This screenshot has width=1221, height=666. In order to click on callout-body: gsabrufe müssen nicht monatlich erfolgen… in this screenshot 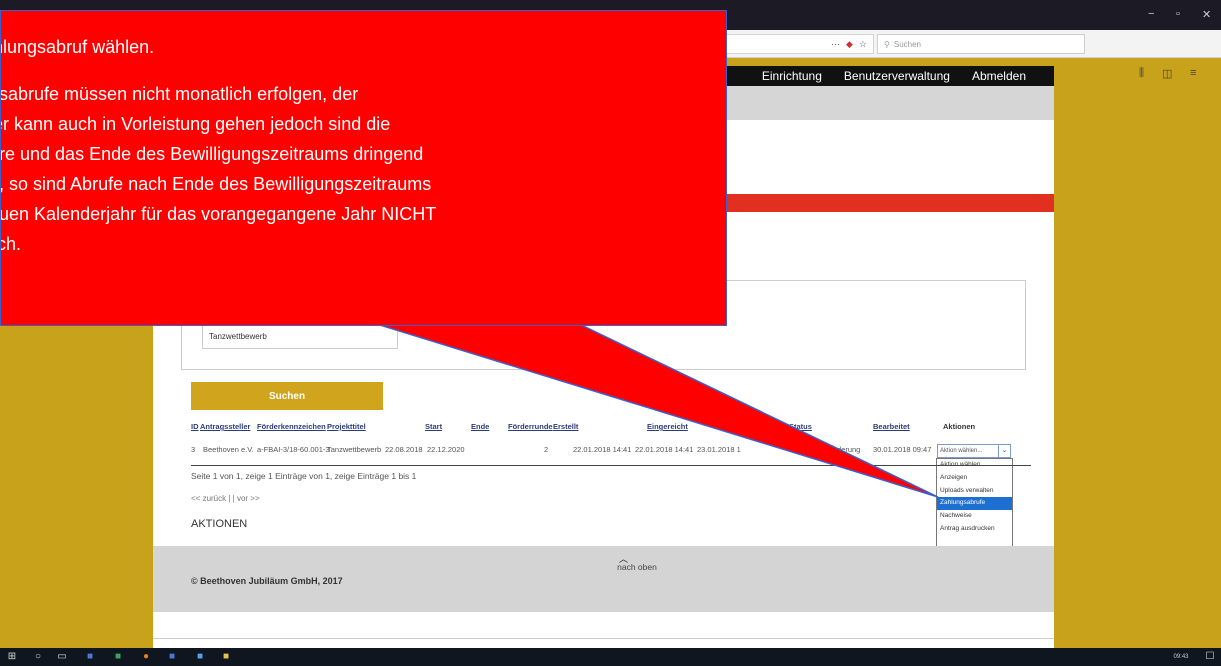, I will do `click(218, 169)`.